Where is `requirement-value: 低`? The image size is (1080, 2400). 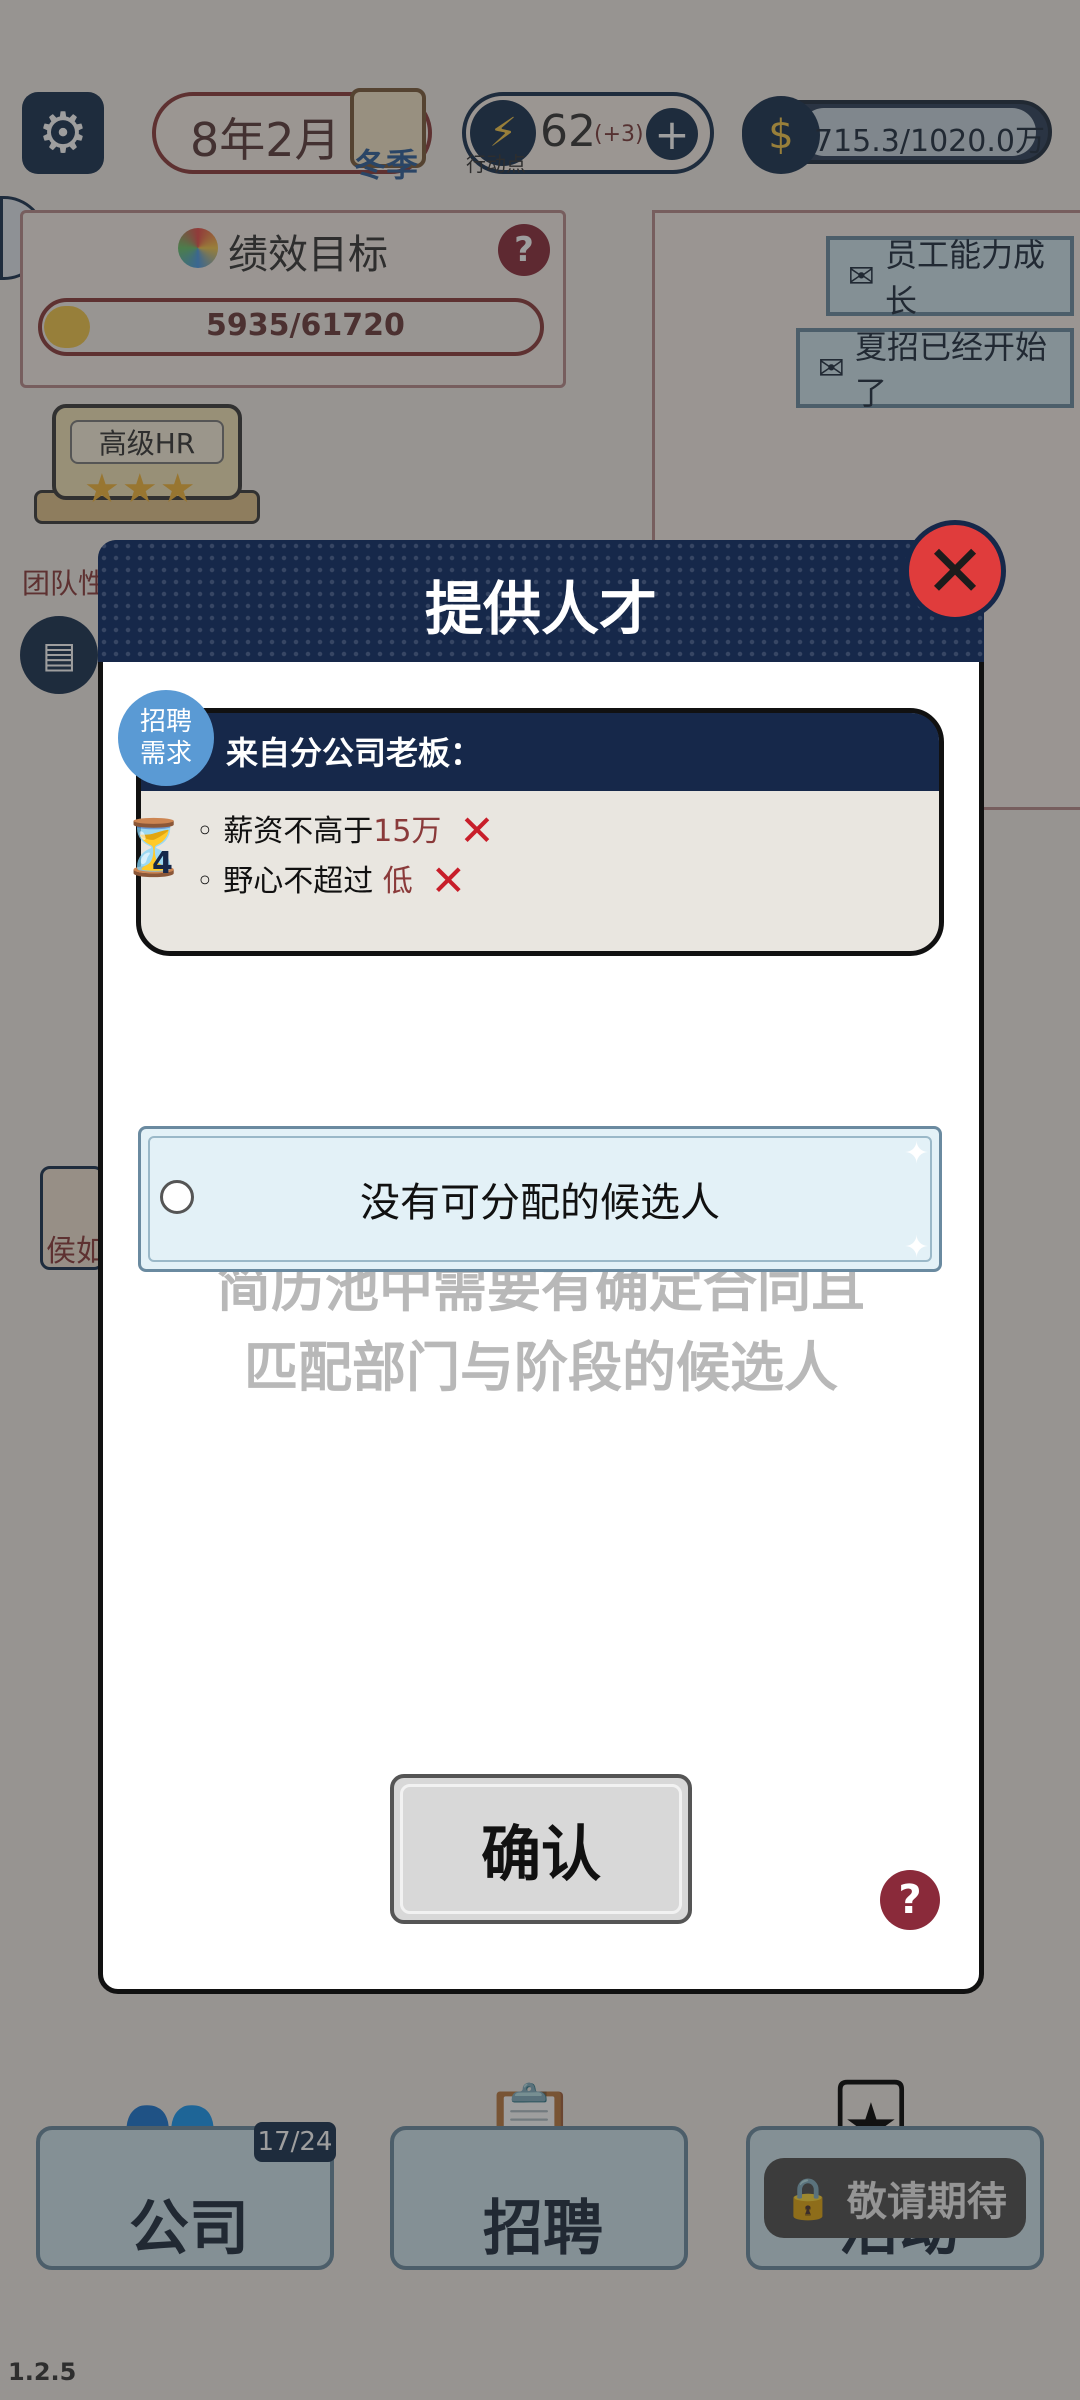
requirement-value: 低 is located at coordinates (397, 881).